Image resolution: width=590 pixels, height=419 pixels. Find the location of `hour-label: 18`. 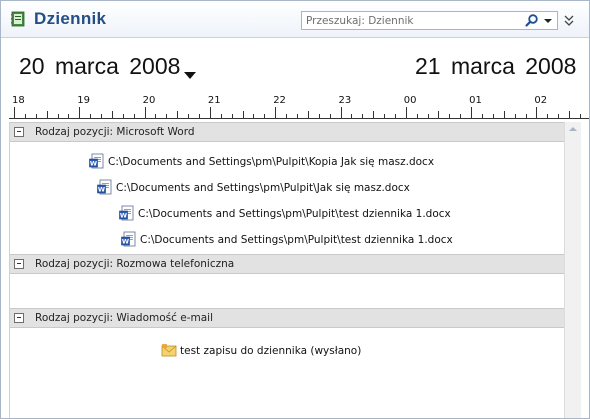

hour-label: 18 is located at coordinates (18, 100).